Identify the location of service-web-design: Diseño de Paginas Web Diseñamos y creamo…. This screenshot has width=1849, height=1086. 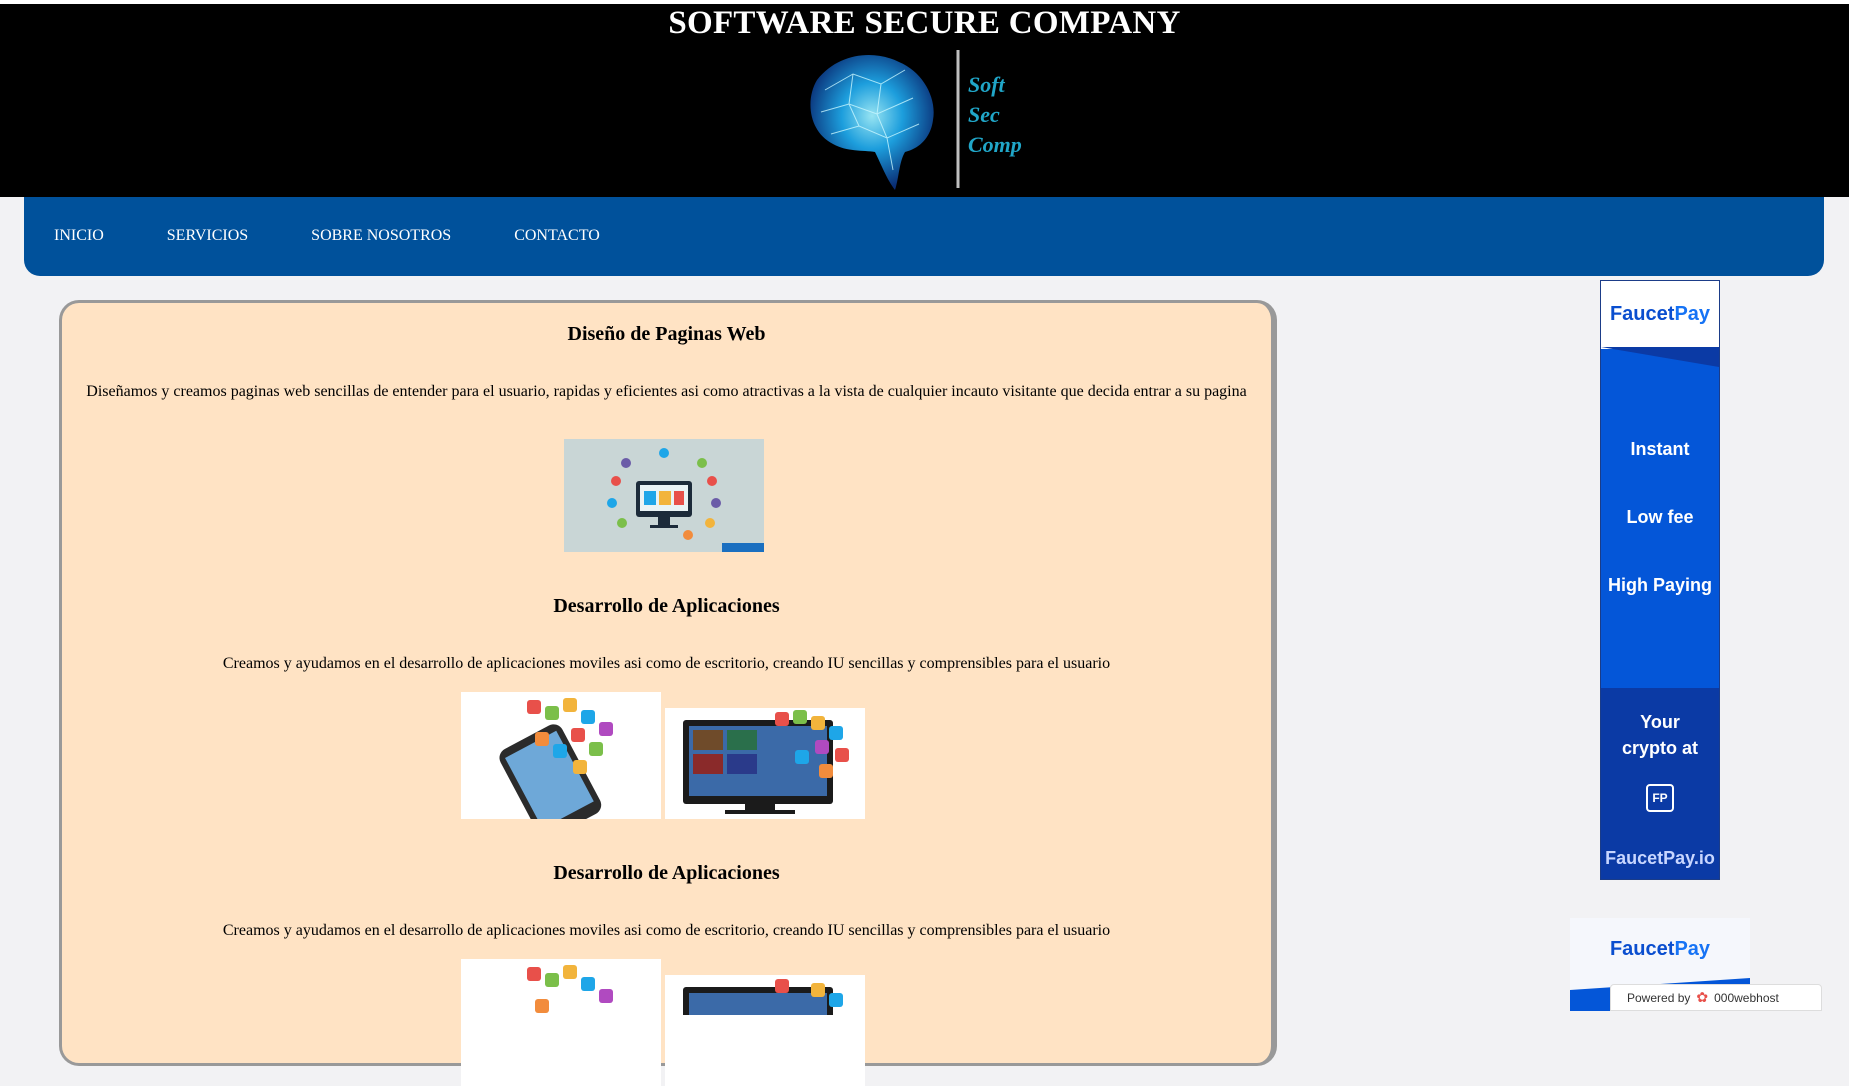
(666, 362).